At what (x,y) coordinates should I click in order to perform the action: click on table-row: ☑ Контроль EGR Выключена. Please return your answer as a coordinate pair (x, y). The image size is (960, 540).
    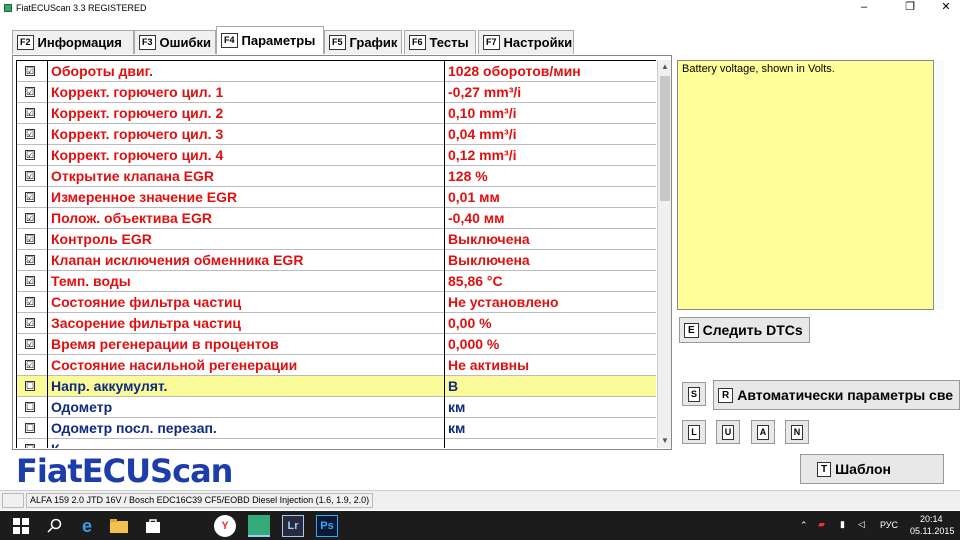
    Looking at the image, I should click on (336, 239).